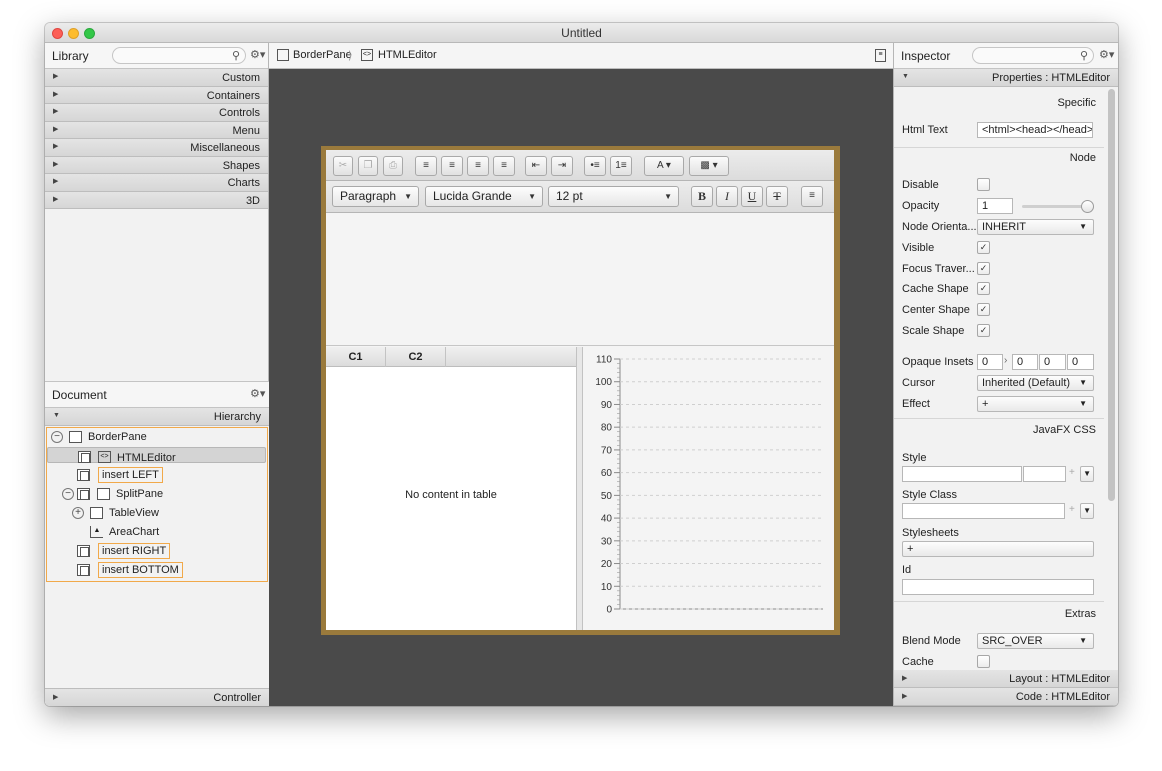 Image resolution: width=1162 pixels, height=771 pixels. What do you see at coordinates (156, 148) in the screenshot?
I see `library-category-miscellaneous: ▶ Miscellaneous` at bounding box center [156, 148].